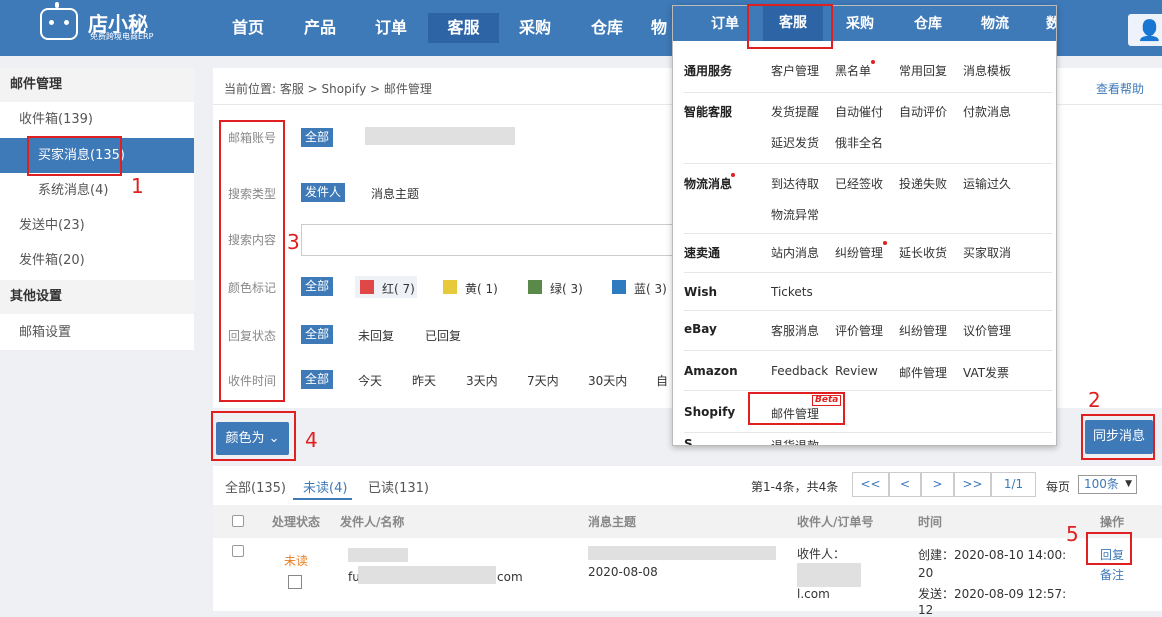 The height and width of the screenshot is (617, 1162). What do you see at coordinates (859, 183) in the screenshot?
I see `dd-item-signed: 已经签收` at bounding box center [859, 183].